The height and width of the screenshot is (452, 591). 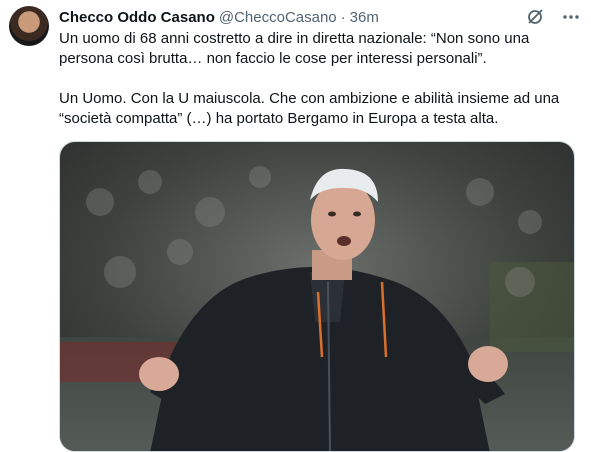 What do you see at coordinates (278, 17) in the screenshot?
I see `user-handle: @CheccoCasano` at bounding box center [278, 17].